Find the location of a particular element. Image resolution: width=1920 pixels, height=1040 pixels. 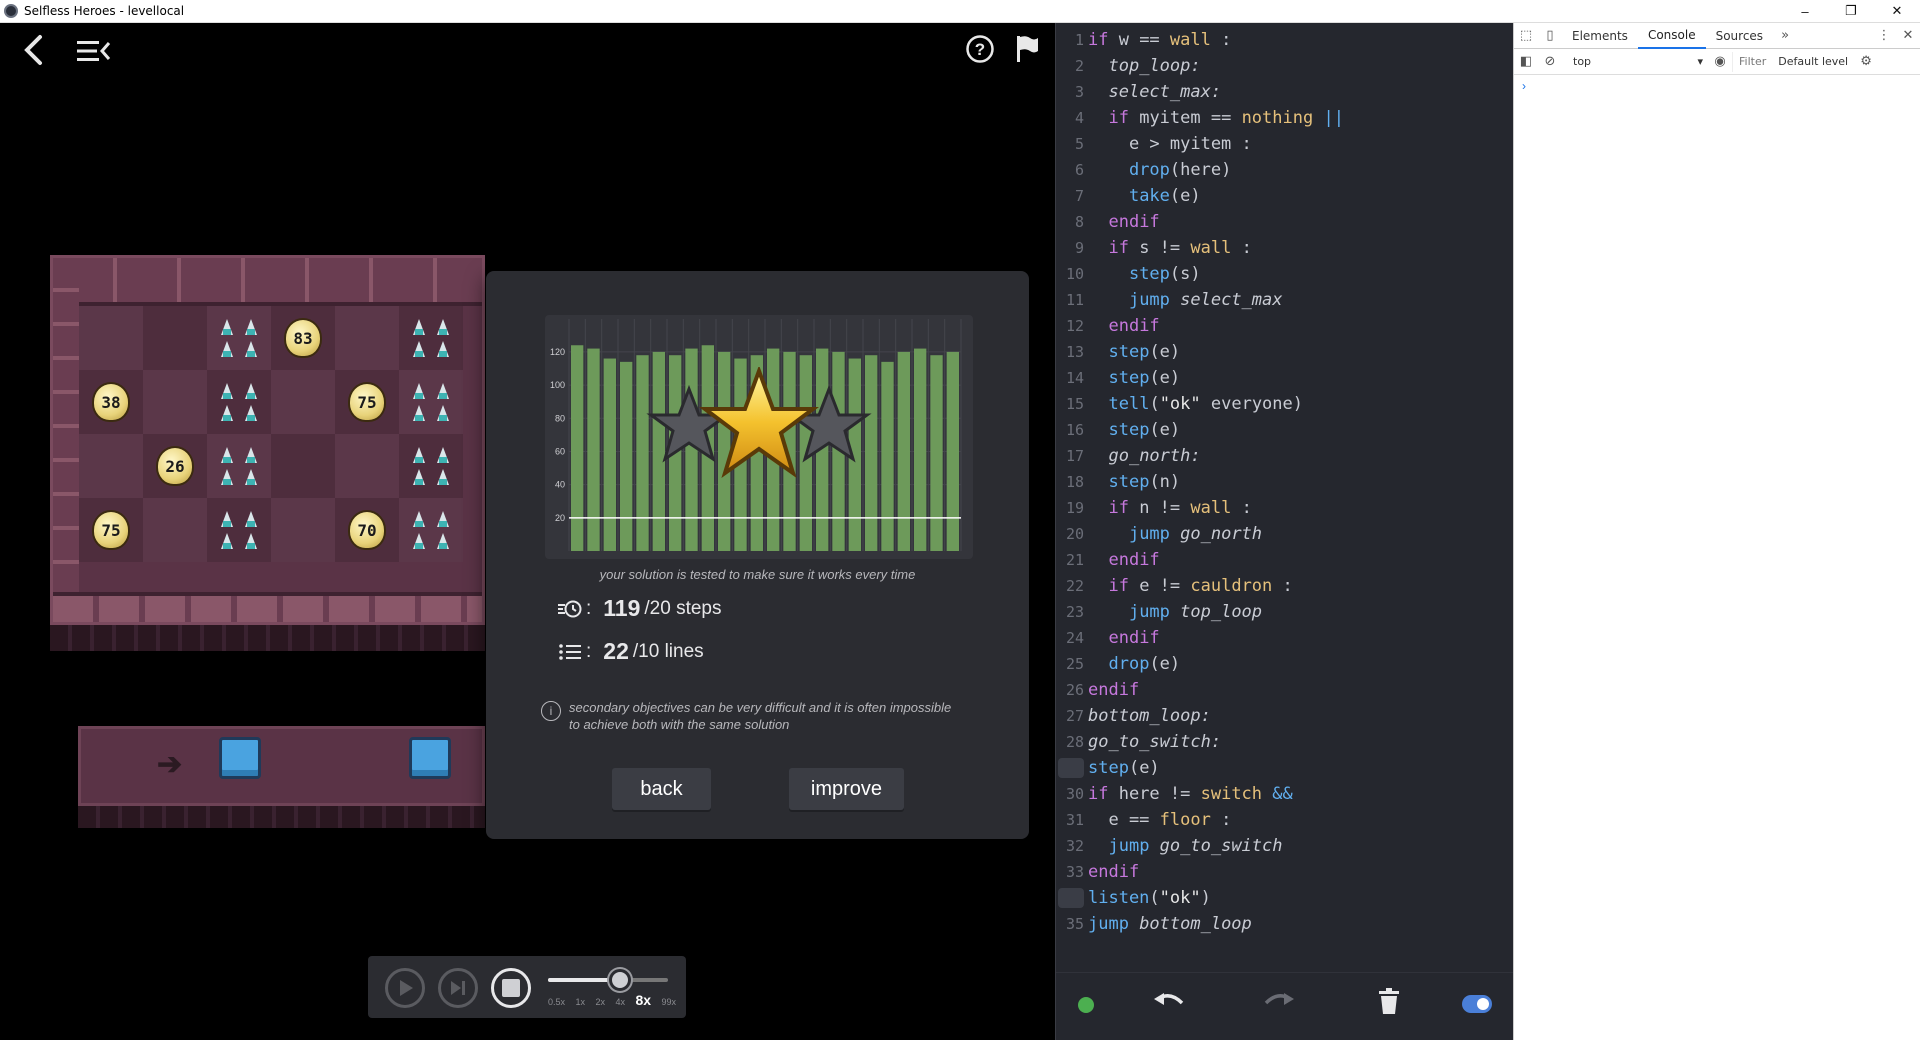

code-line: 22 if e != cauldron : is located at coordinates (1285, 586).